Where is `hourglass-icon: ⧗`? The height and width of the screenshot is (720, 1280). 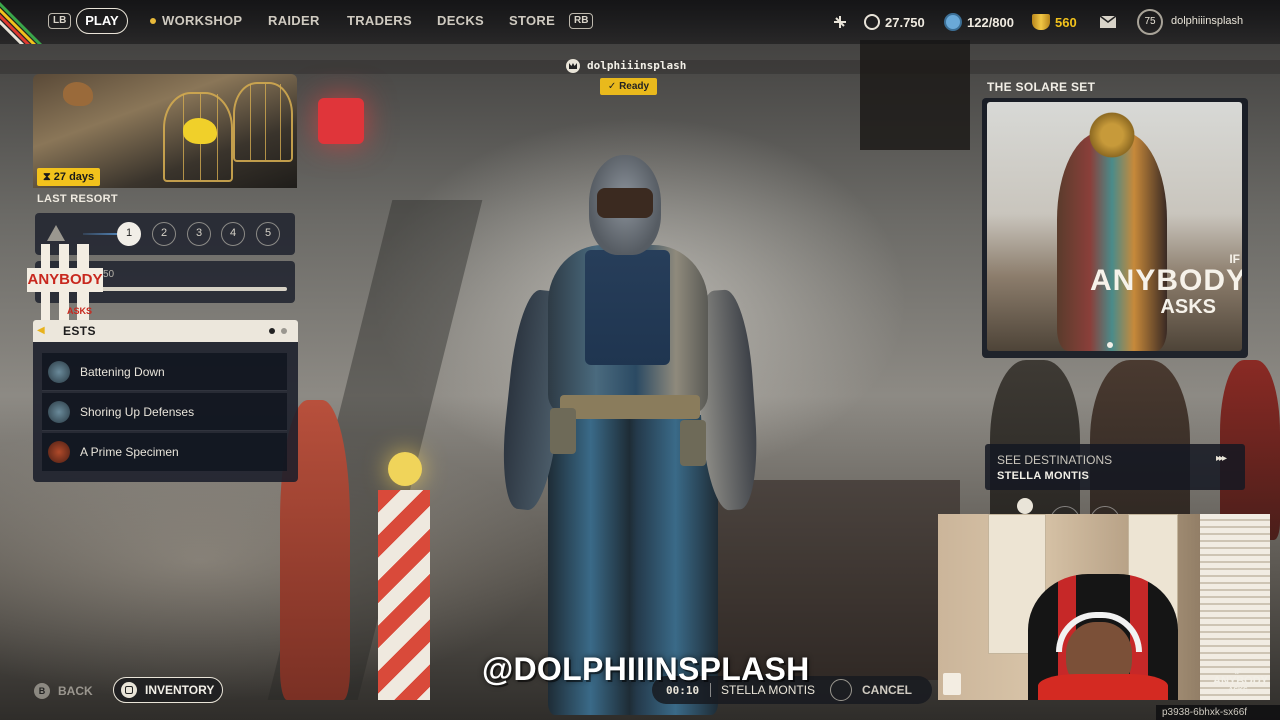
hourglass-icon: ⧗ is located at coordinates (47, 177).